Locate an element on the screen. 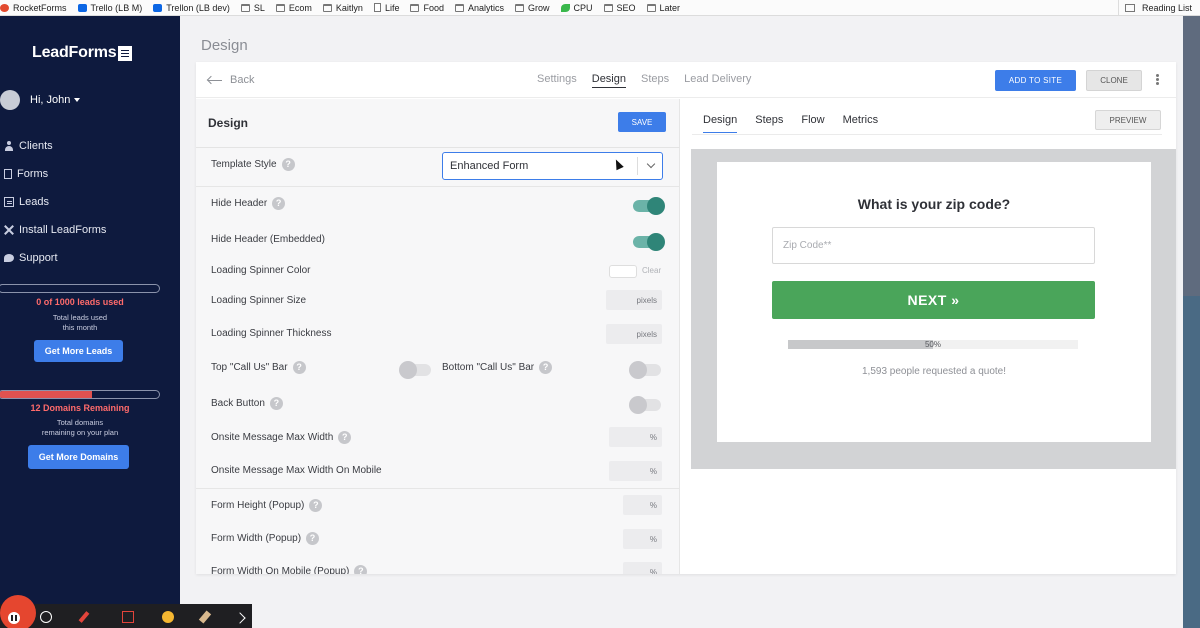 The height and width of the screenshot is (628, 1200). tab-settings: Settings is located at coordinates (557, 80).